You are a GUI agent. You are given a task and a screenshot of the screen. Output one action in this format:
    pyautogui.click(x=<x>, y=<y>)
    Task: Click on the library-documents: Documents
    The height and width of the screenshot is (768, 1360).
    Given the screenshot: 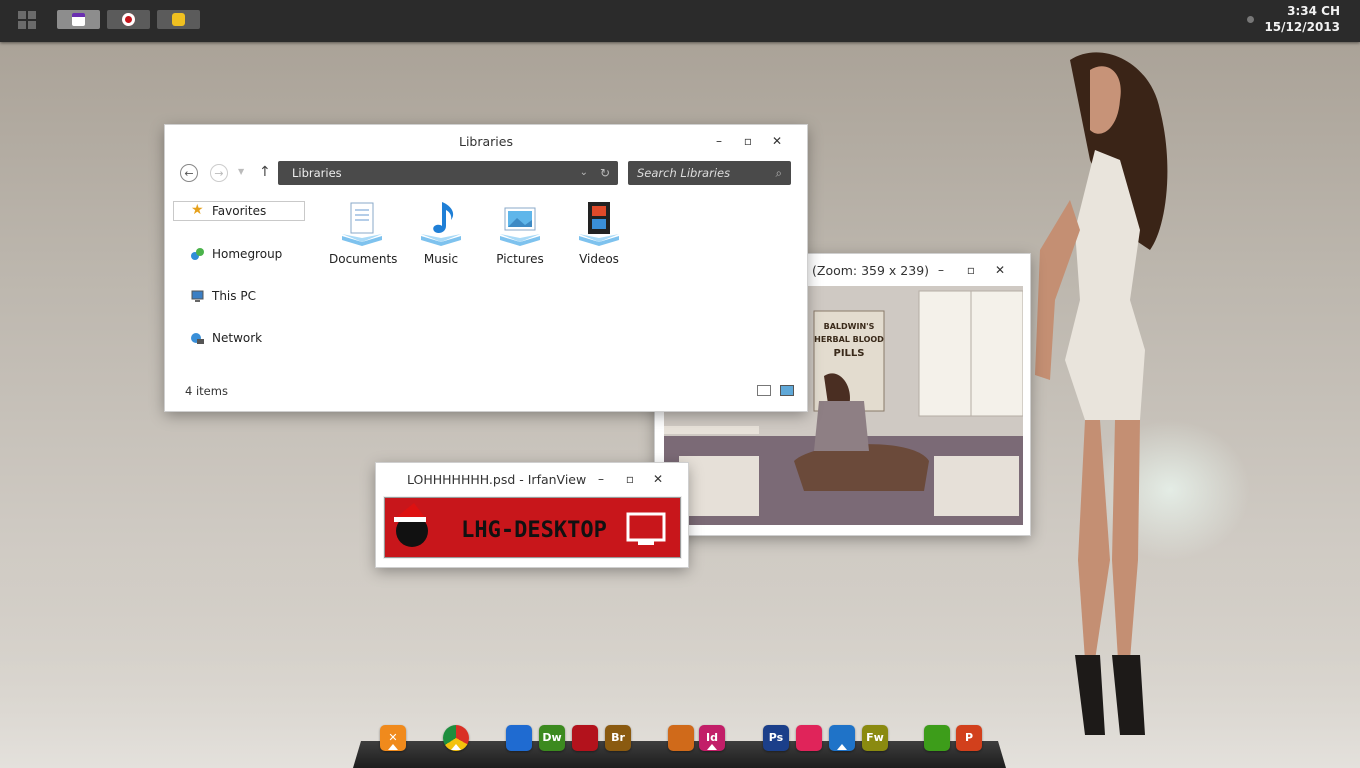 What is the action you would take?
    pyautogui.click(x=363, y=232)
    